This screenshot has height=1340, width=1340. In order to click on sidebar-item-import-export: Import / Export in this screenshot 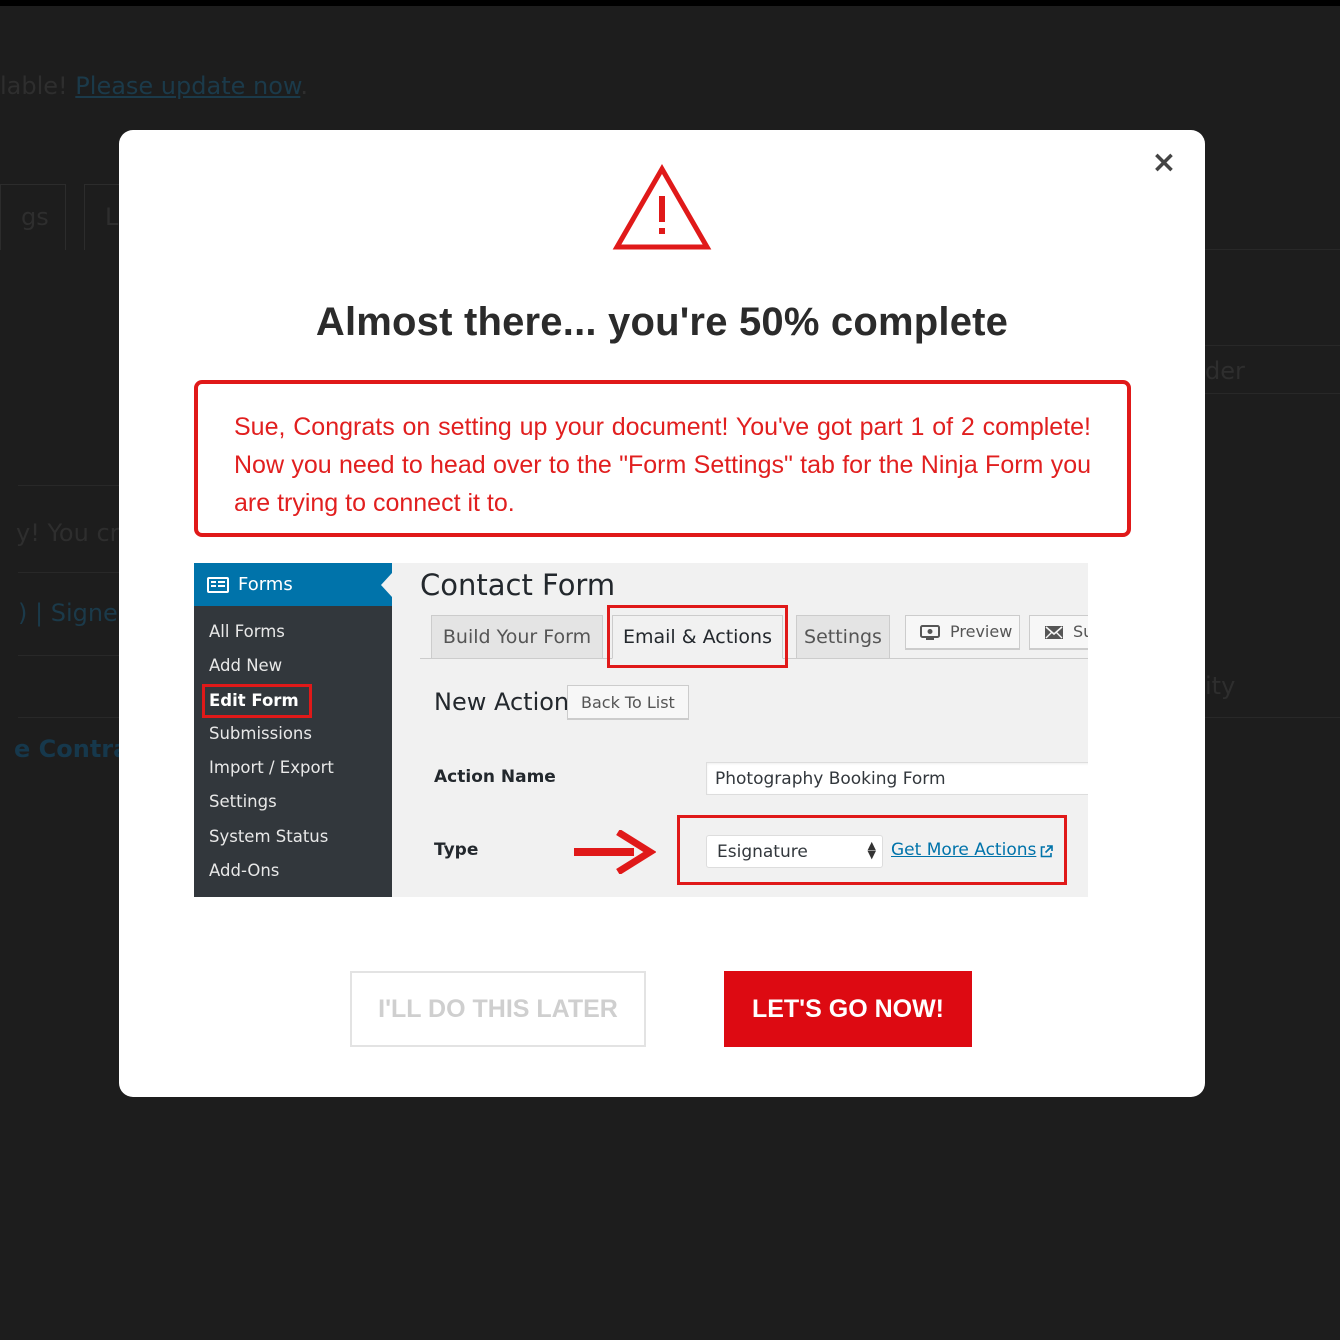, I will do `click(271, 767)`.